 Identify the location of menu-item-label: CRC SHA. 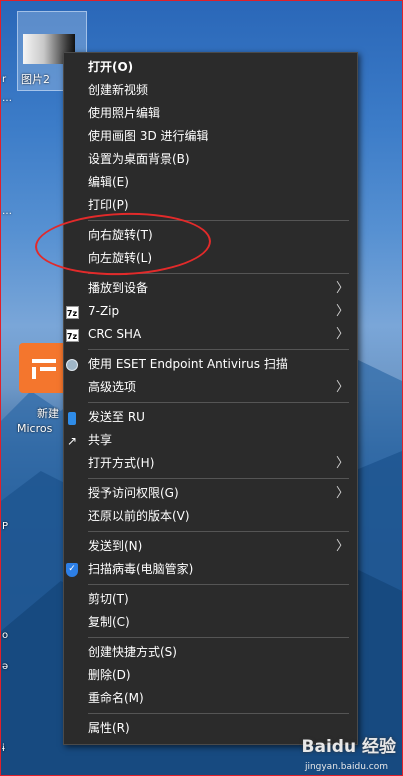
(115, 334).